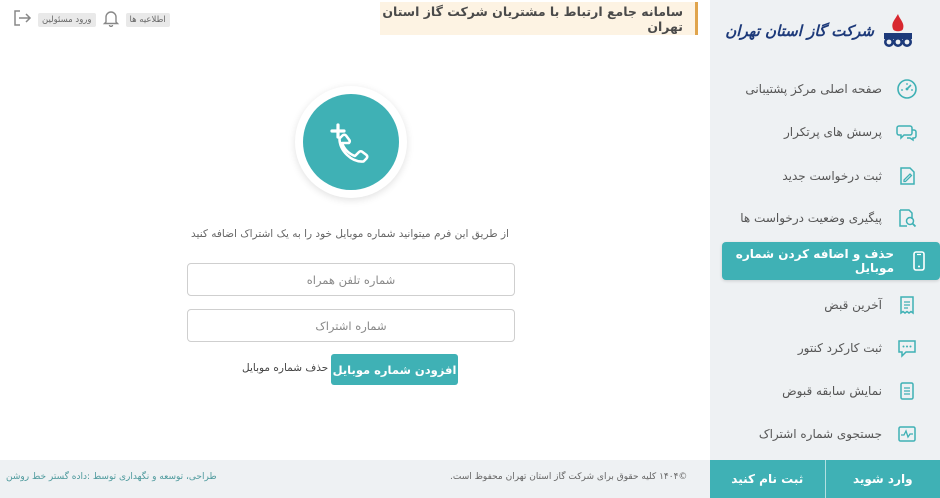 The image size is (940, 498). I want to click on phone-hero-circle, so click(351, 142).